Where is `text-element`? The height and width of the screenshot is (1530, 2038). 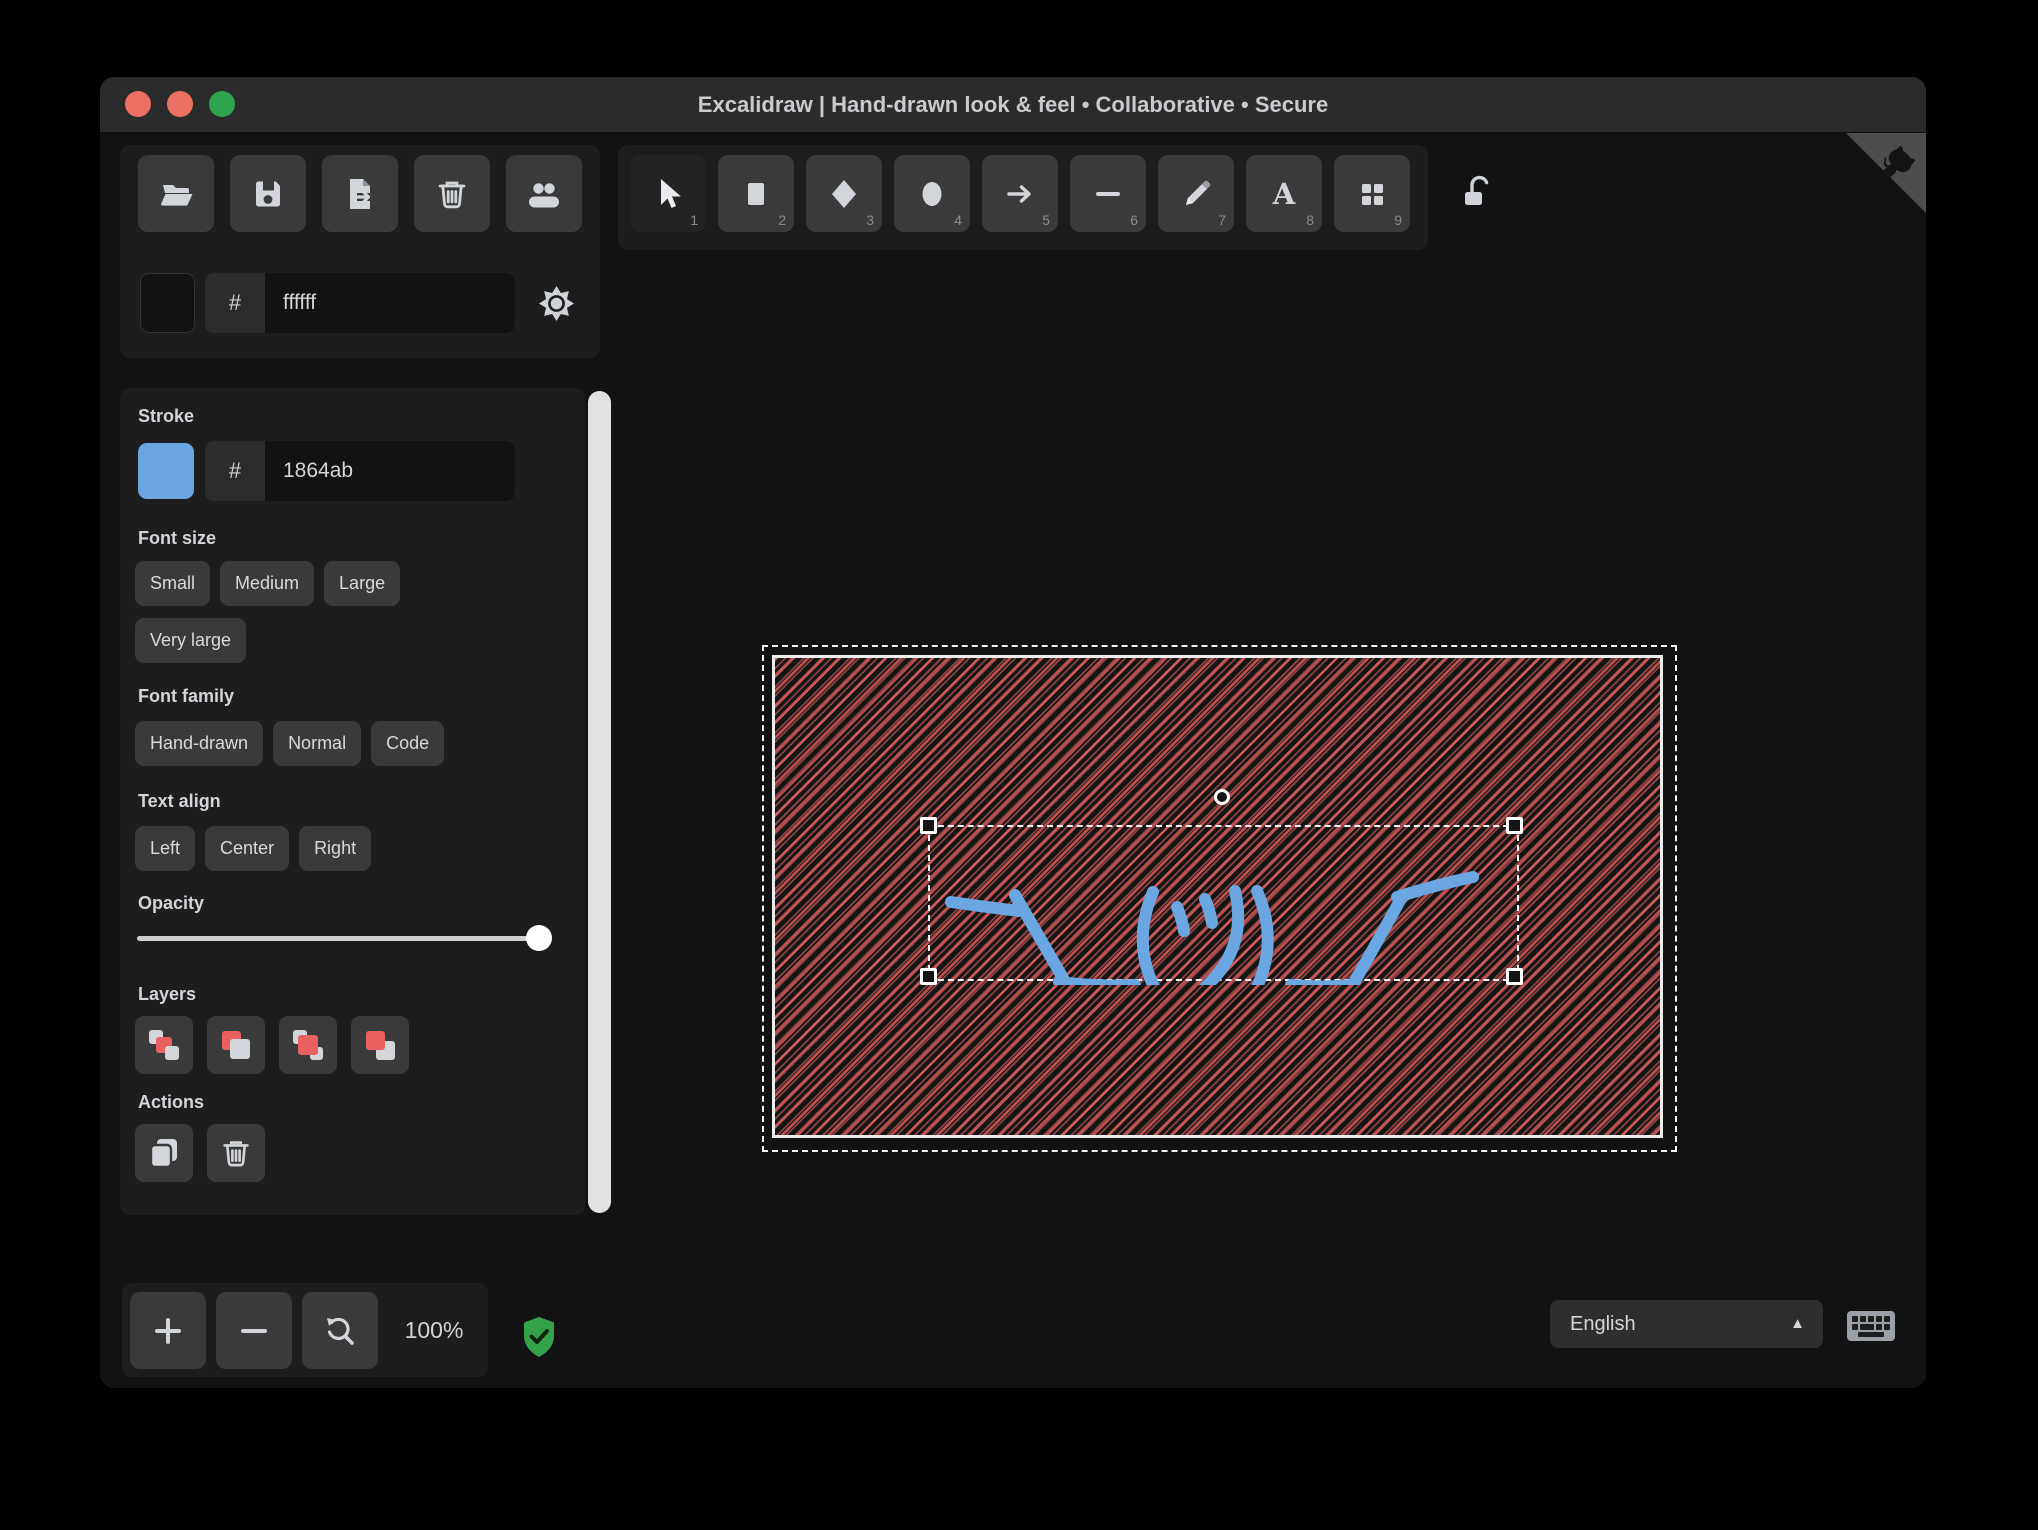 text-element is located at coordinates (1225, 915).